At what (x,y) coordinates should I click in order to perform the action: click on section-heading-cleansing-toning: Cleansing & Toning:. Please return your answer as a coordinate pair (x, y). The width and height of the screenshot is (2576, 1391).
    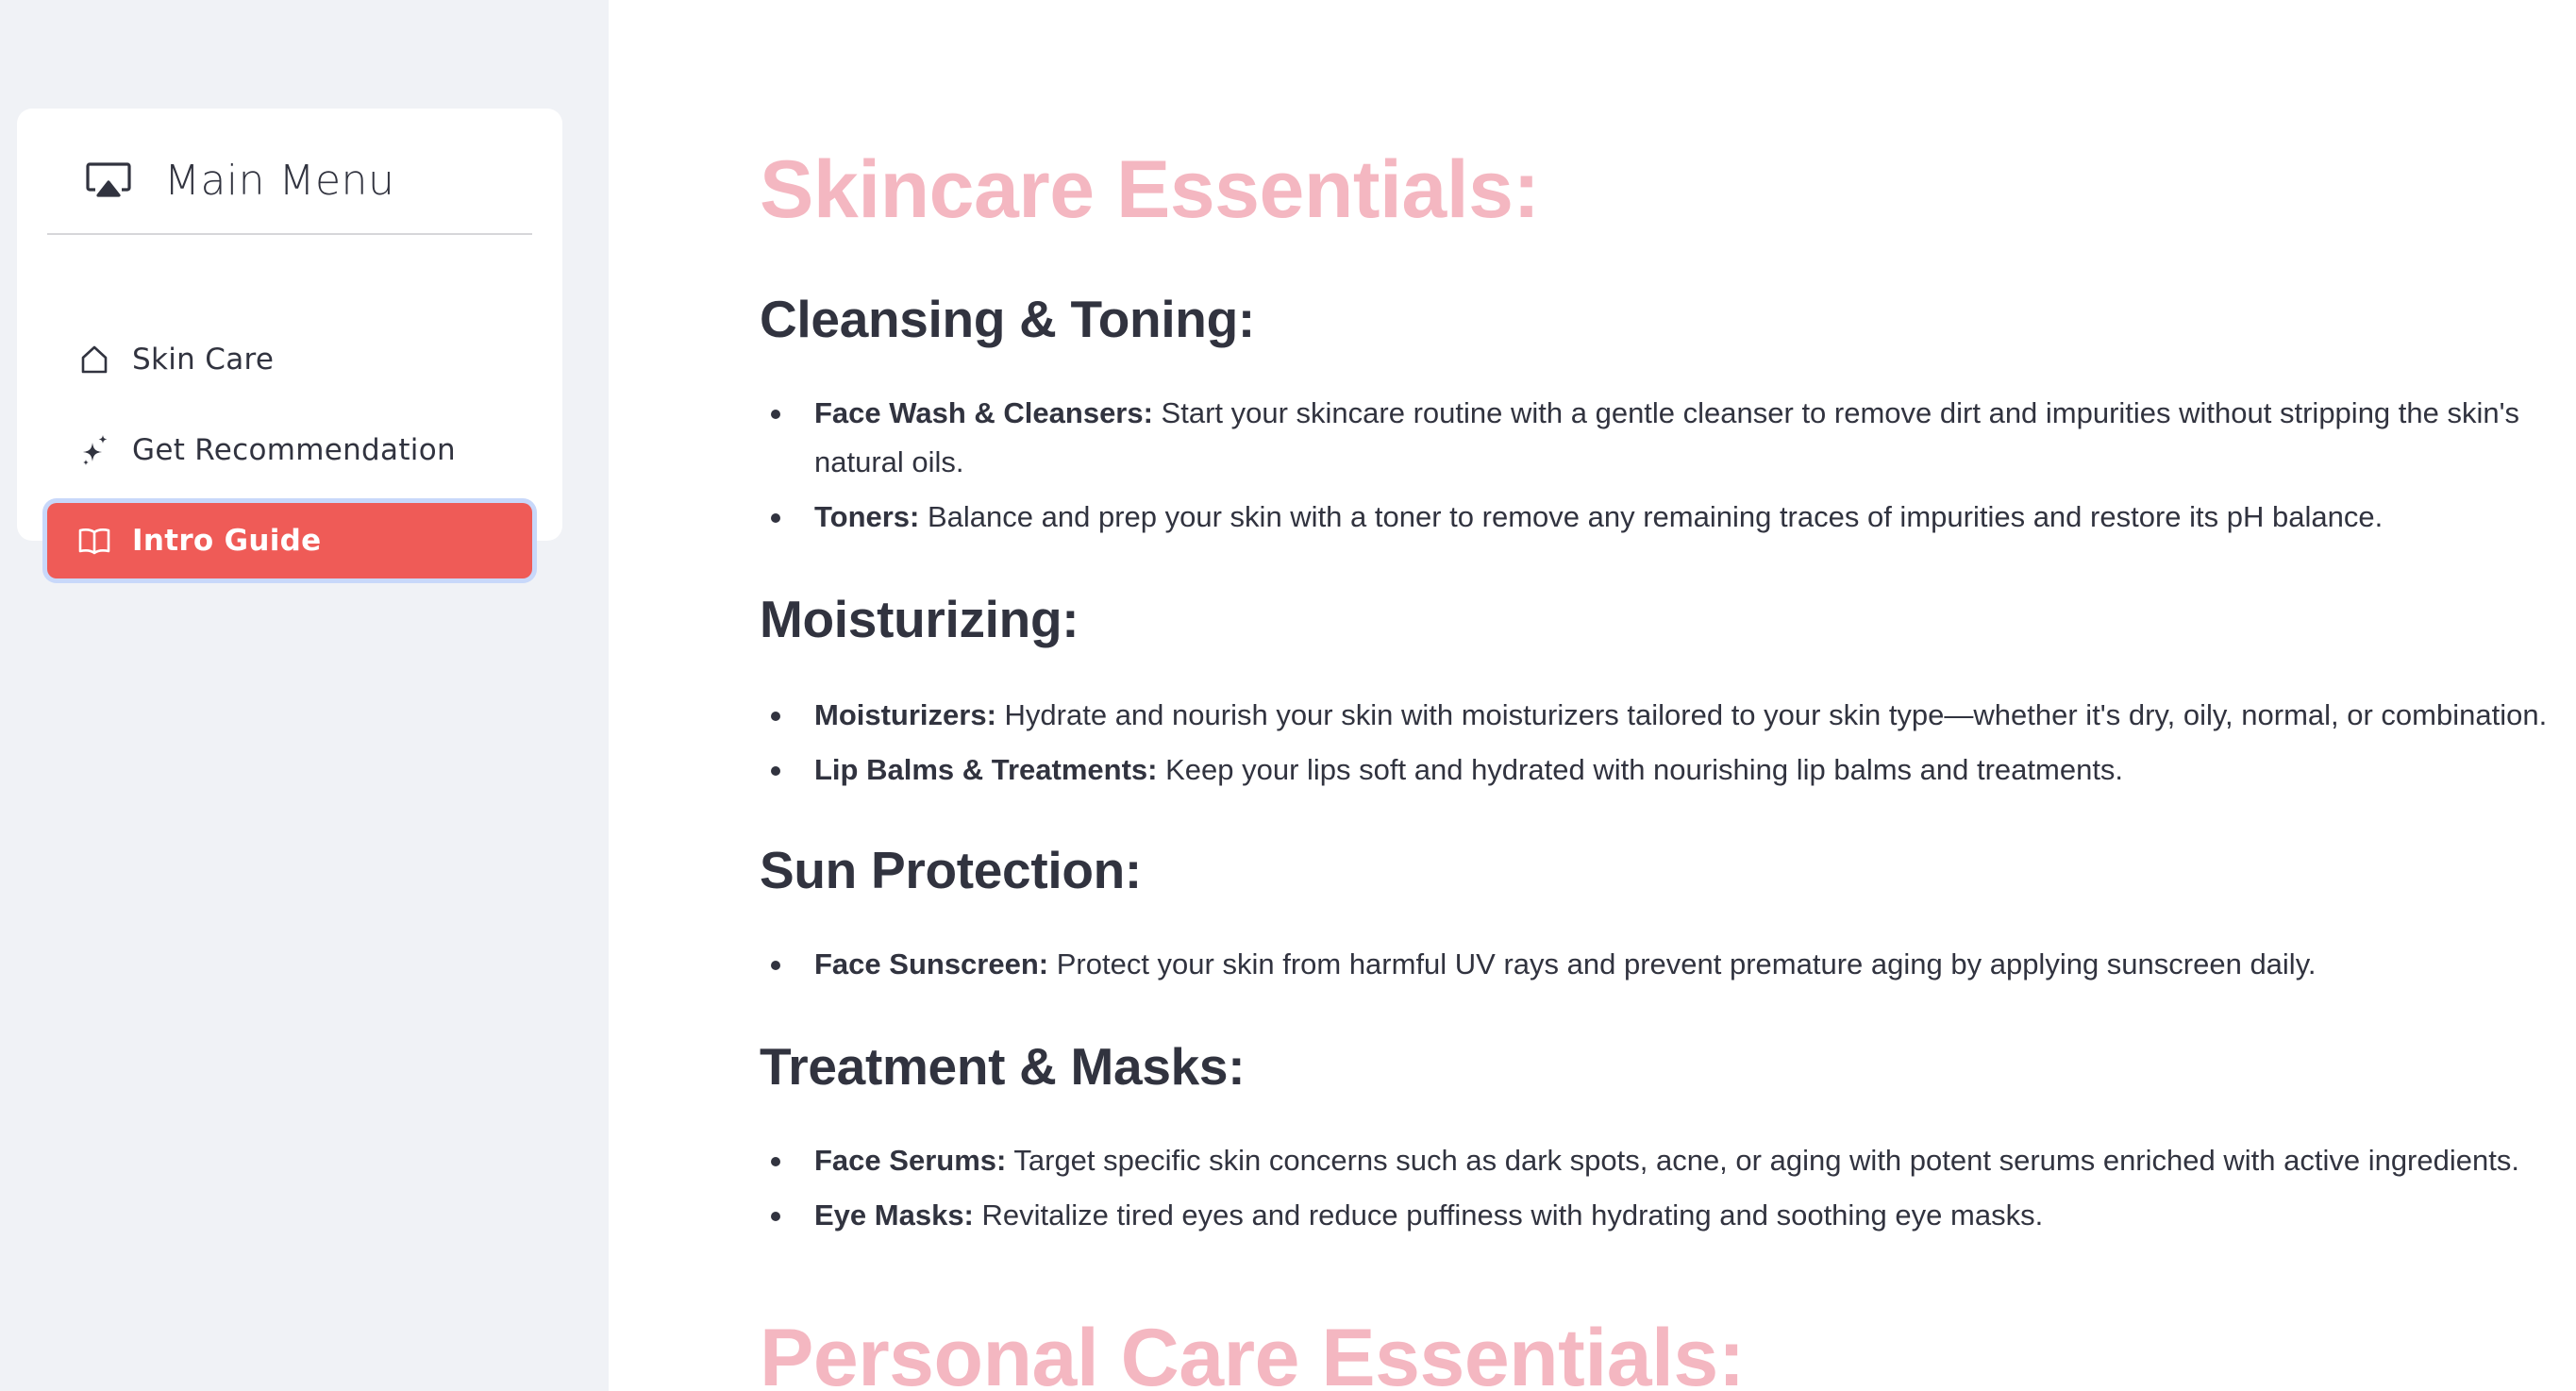
    Looking at the image, I should click on (1007, 319).